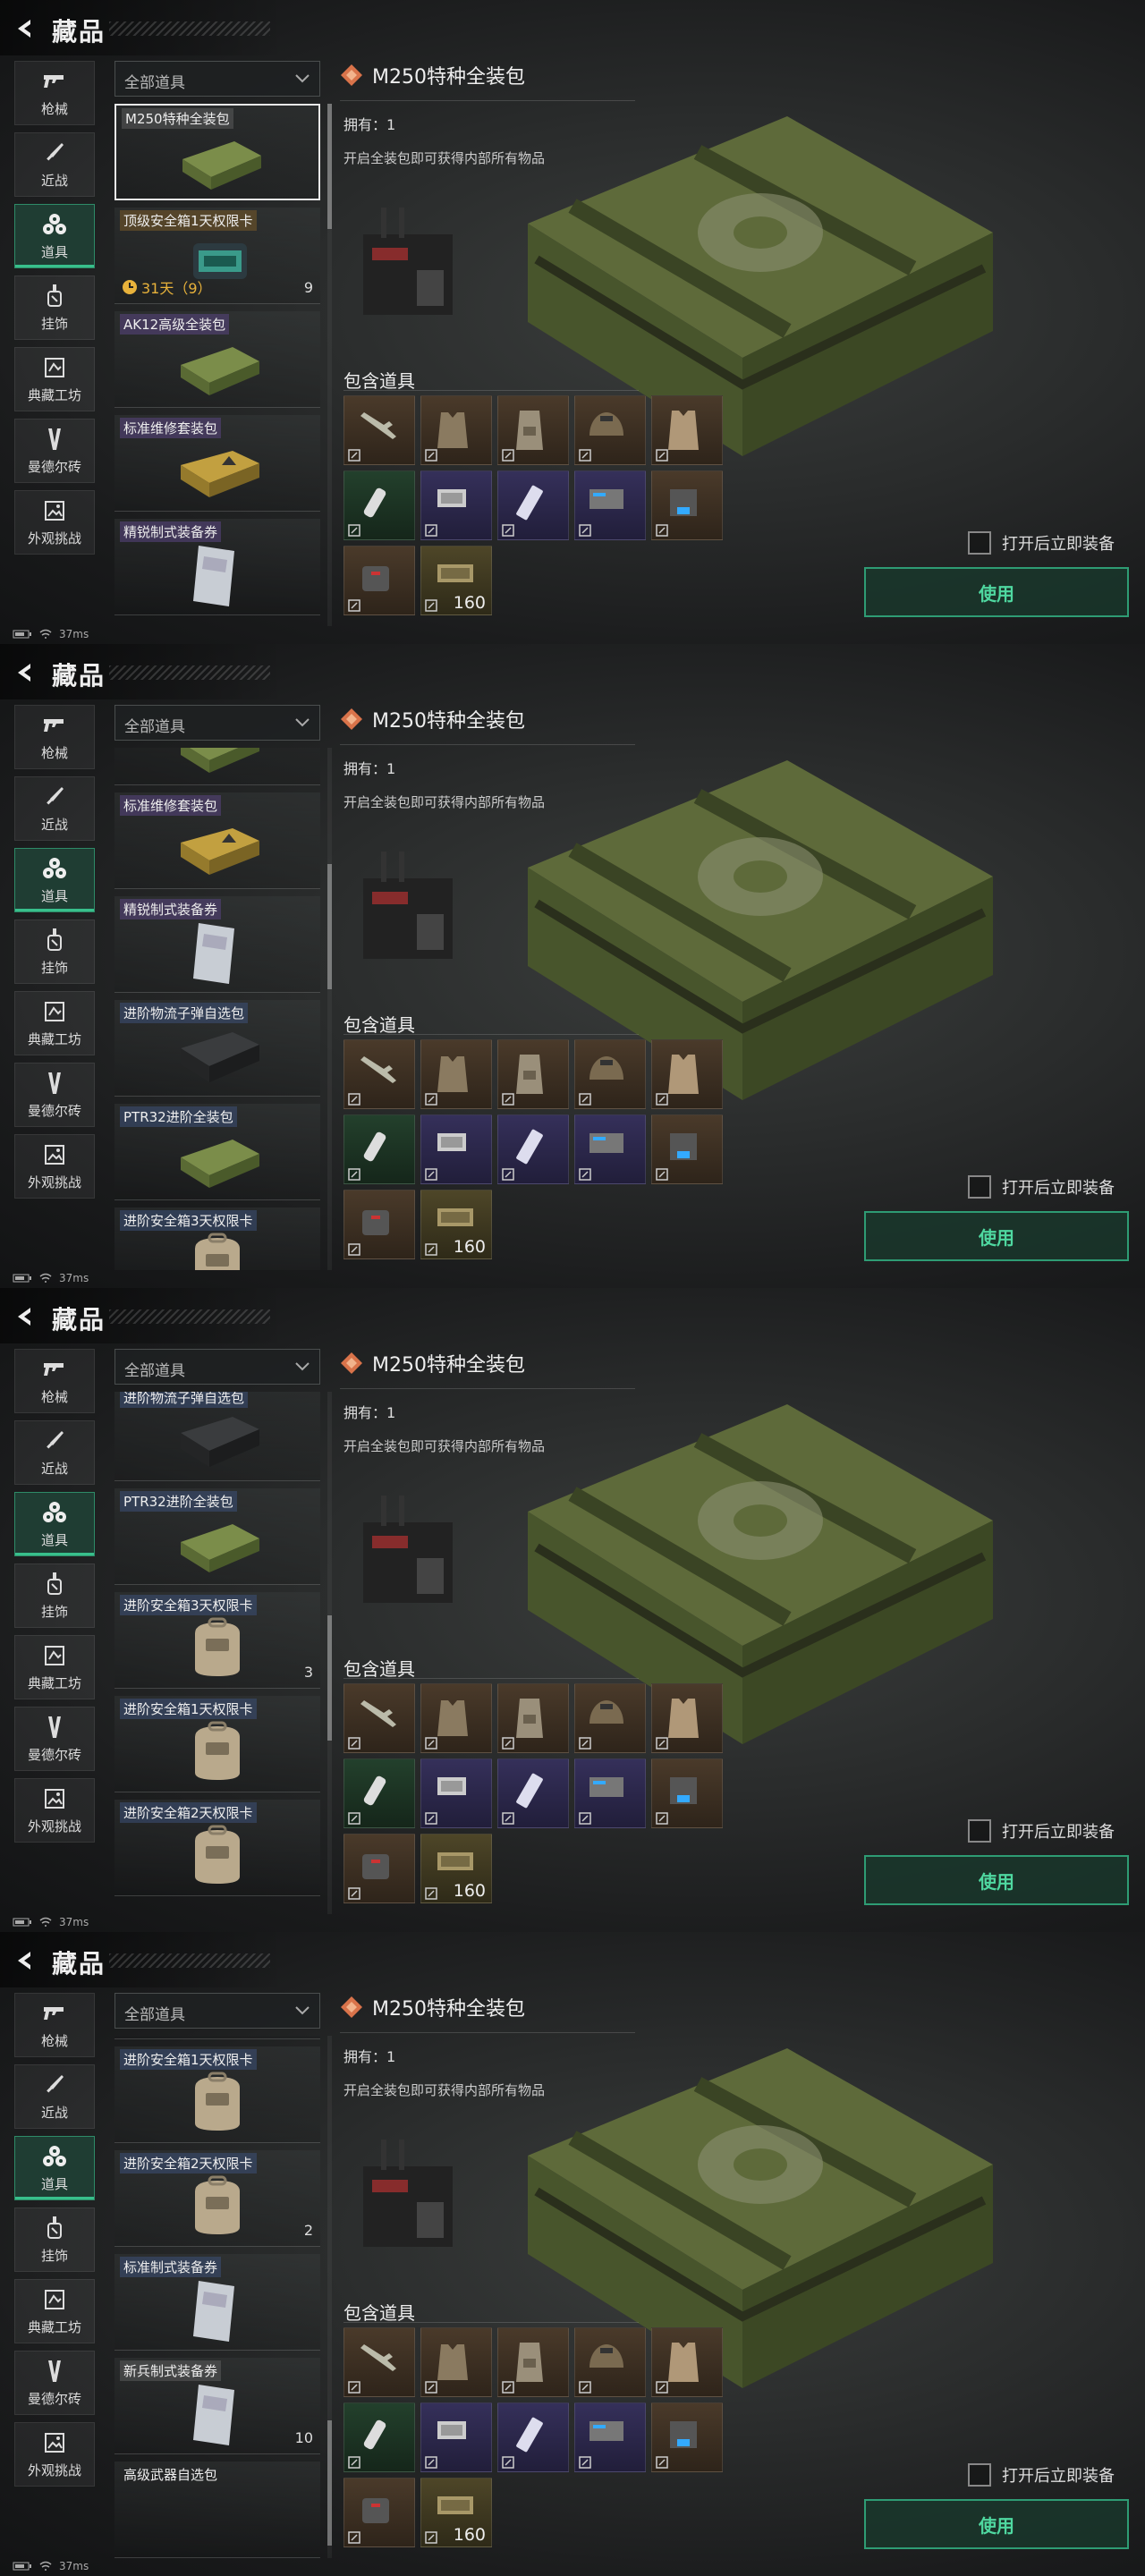 The width and height of the screenshot is (1145, 2576). Describe the element at coordinates (217, 1848) in the screenshot. I see `item-card: 进阶安全箱2天权限卡` at that location.